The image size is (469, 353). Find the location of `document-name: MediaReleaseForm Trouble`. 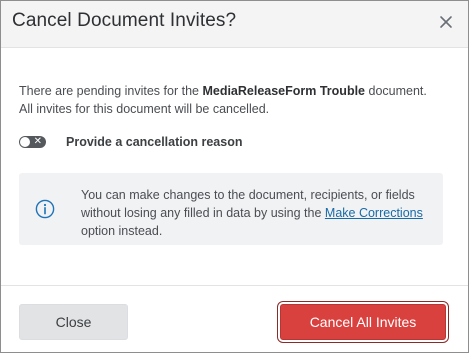

document-name: MediaReleaseForm Trouble is located at coordinates (284, 91).